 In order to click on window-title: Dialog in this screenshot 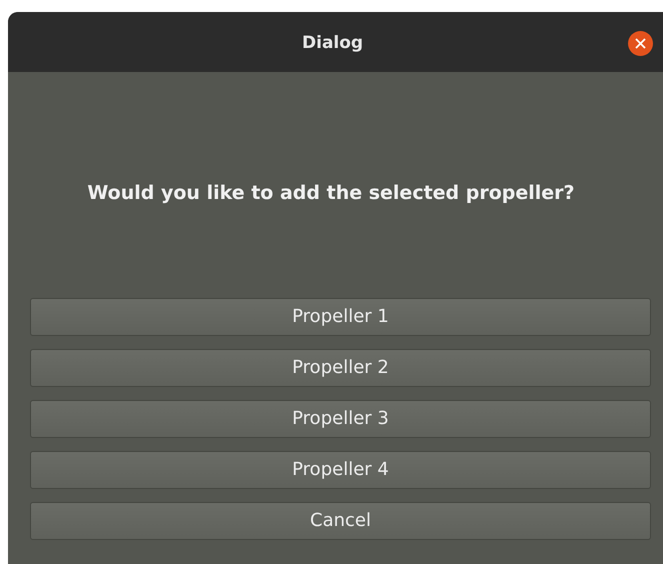, I will do `click(333, 43)`.